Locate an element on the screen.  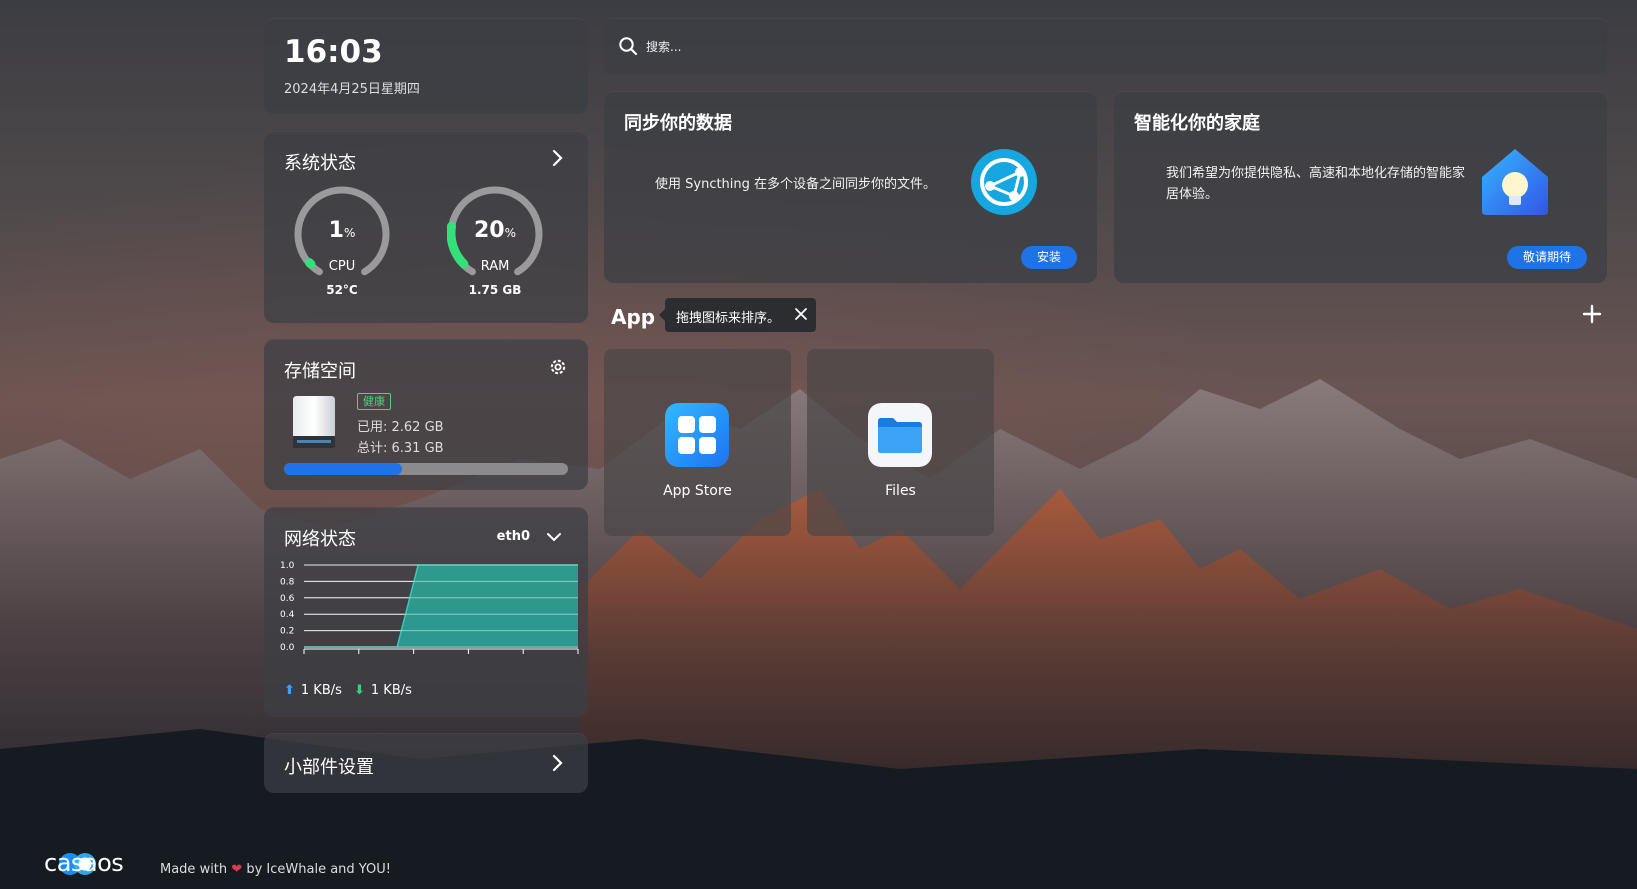
upload-arrow-icon: ⬆ is located at coordinates (289, 690).